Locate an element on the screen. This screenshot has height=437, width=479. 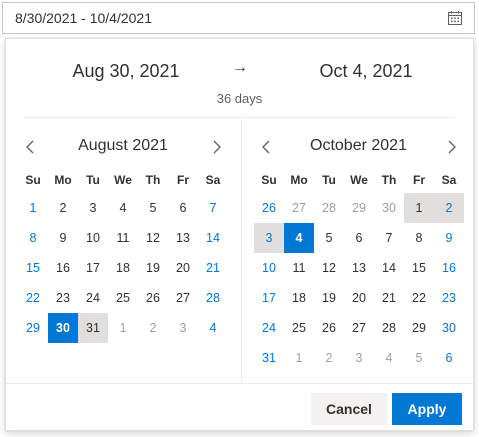
week-row: 3456789 is located at coordinates (359, 238).